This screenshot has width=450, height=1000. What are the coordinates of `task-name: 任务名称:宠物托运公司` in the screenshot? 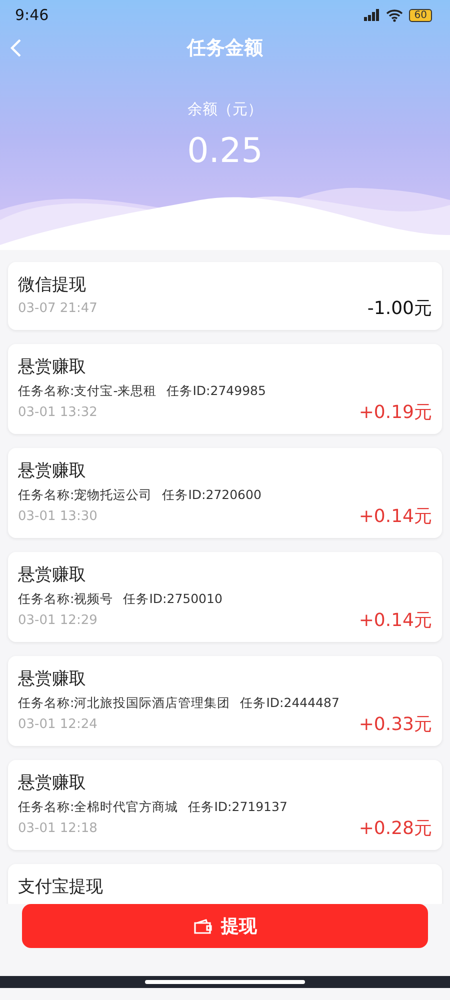 It's located at (85, 495).